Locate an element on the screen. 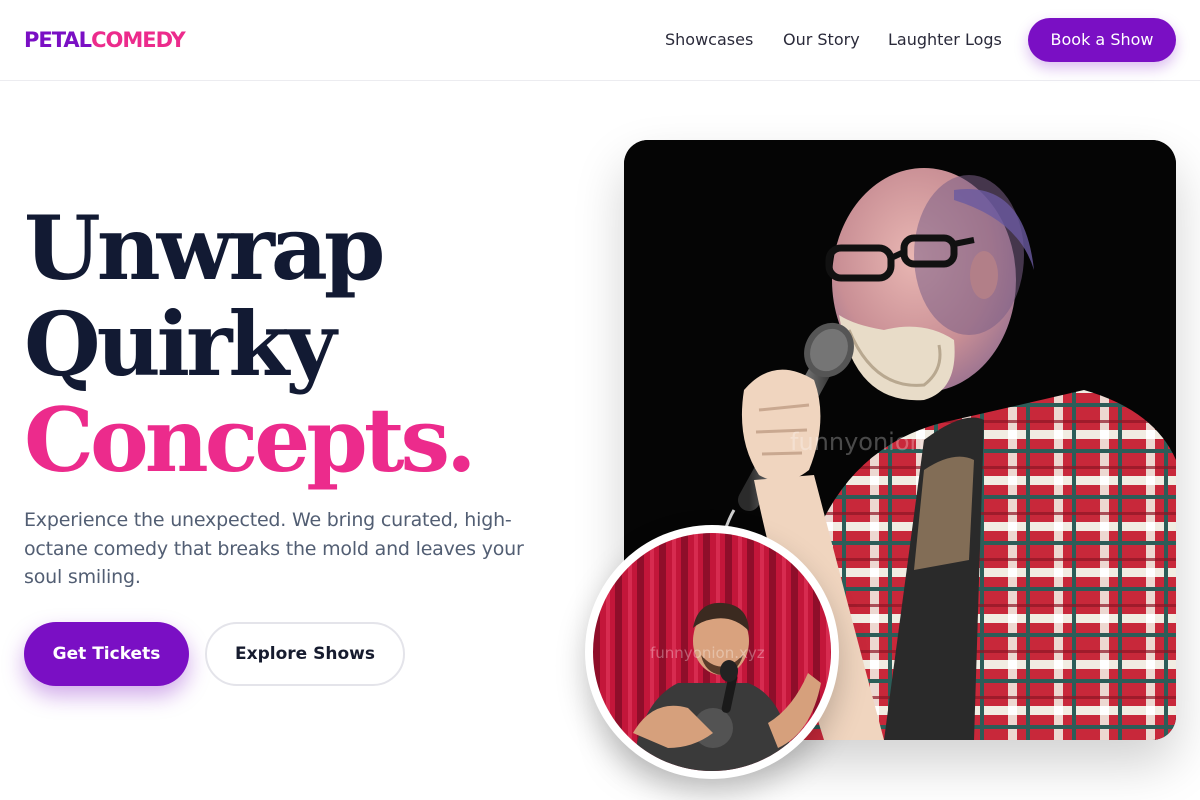  headline-line-3: Concepts. is located at coordinates (250, 440).